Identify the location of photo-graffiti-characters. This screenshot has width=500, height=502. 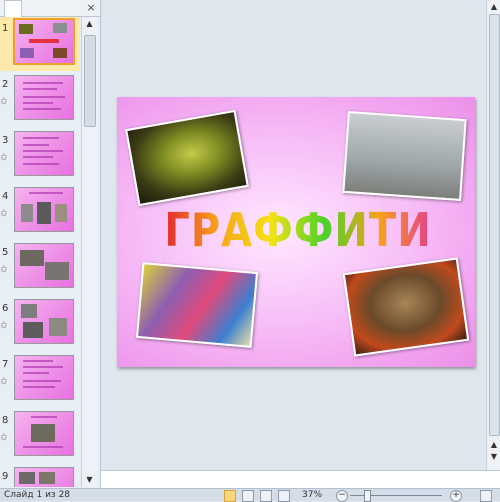
(197, 305).